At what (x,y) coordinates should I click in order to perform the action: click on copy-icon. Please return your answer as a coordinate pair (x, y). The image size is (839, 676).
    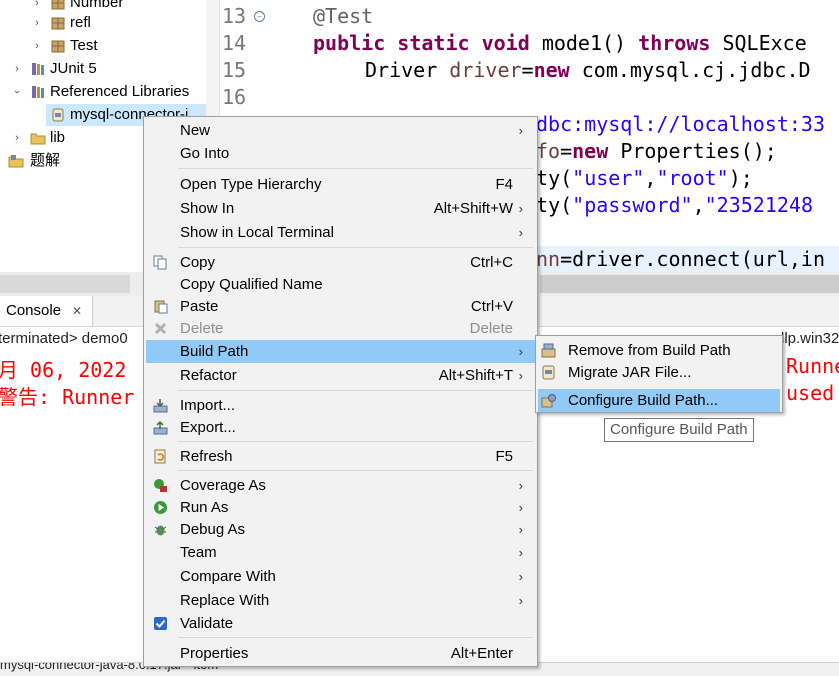
    Looking at the image, I should click on (160, 262).